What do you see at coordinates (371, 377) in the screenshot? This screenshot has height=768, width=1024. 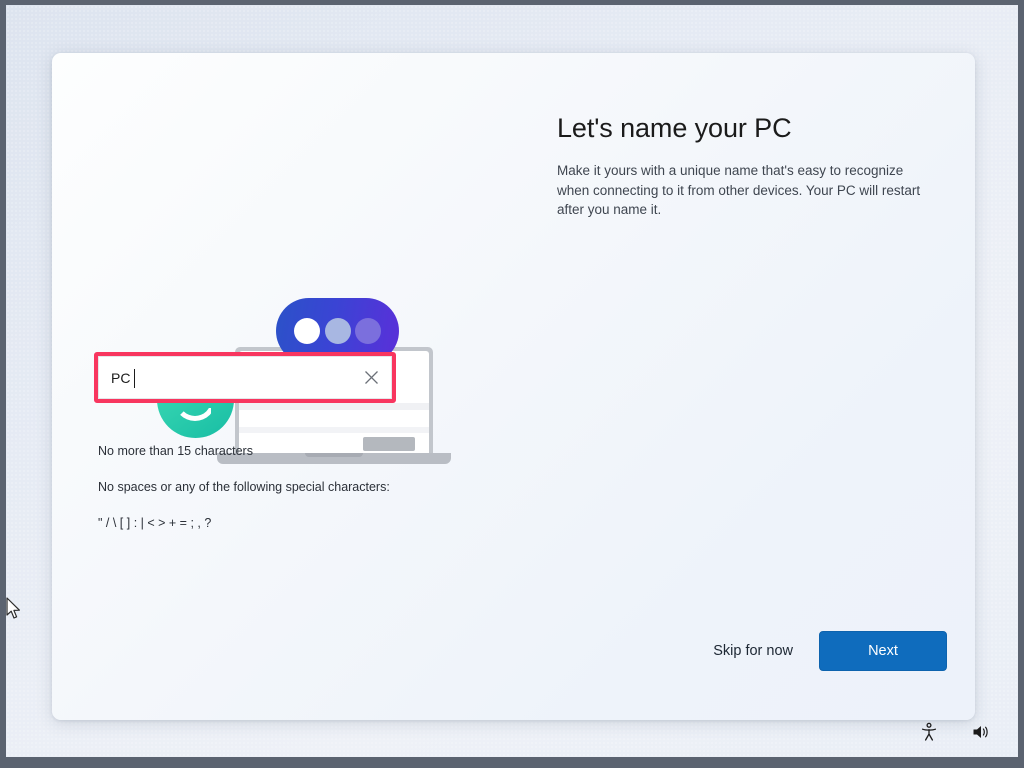 I see `close-icon` at bounding box center [371, 377].